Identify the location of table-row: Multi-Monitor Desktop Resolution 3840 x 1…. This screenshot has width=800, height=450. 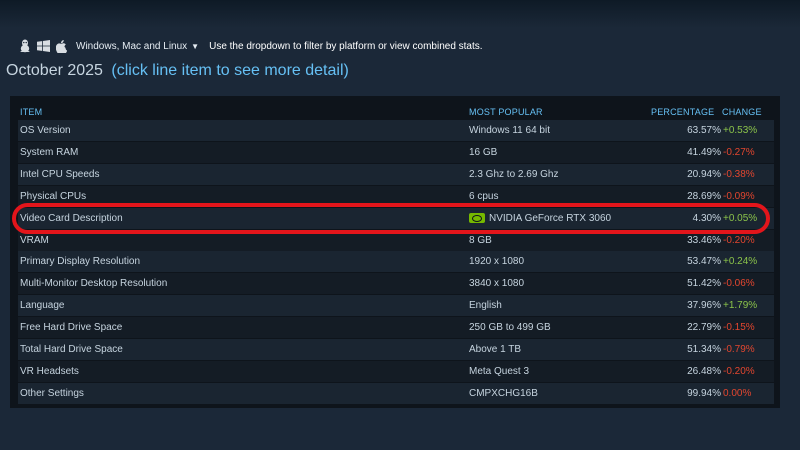
(396, 284).